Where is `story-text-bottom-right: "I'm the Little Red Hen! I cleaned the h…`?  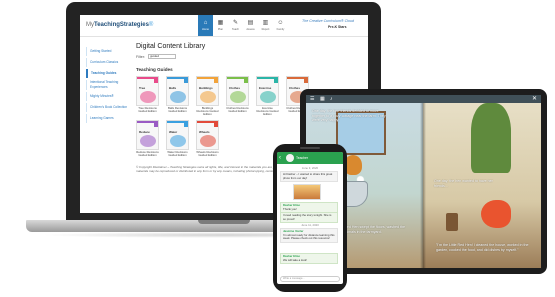 story-text-bottom-right: "I'm the Little Red Hen! I cleaned the h… is located at coordinates (482, 247).